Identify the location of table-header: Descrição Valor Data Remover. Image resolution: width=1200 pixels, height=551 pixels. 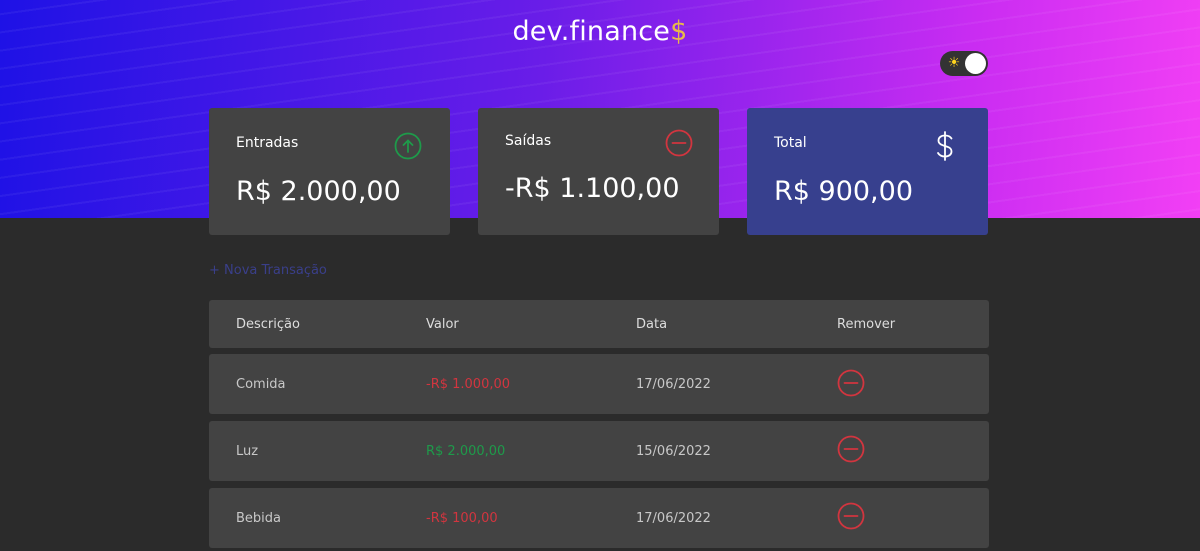
(599, 324).